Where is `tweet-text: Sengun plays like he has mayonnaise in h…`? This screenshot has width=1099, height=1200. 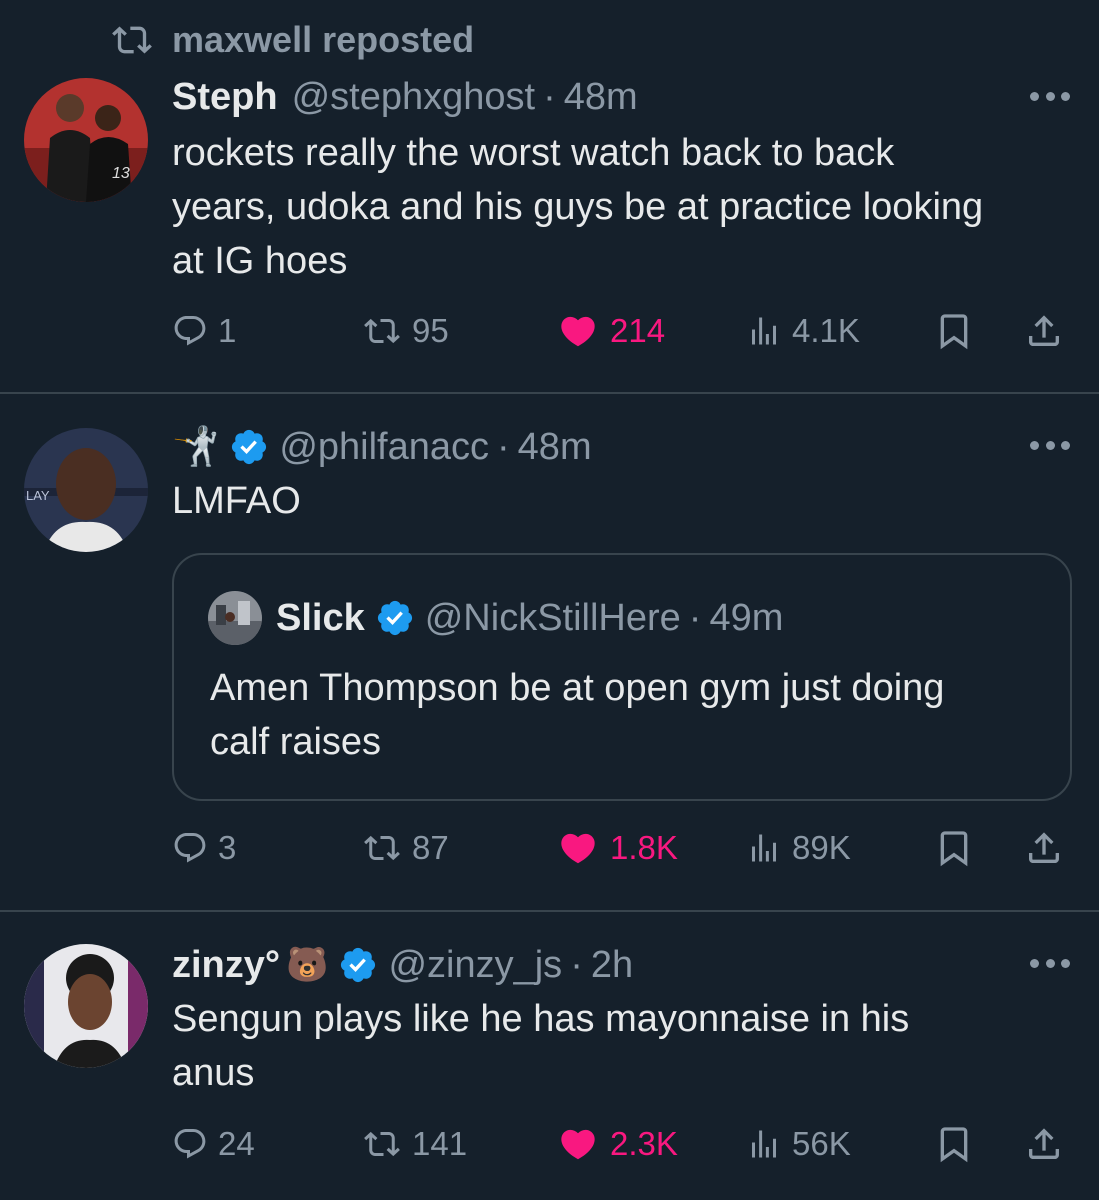
tweet-text: Sengun plays like he has mayonnaise in h… is located at coordinates (622, 1046).